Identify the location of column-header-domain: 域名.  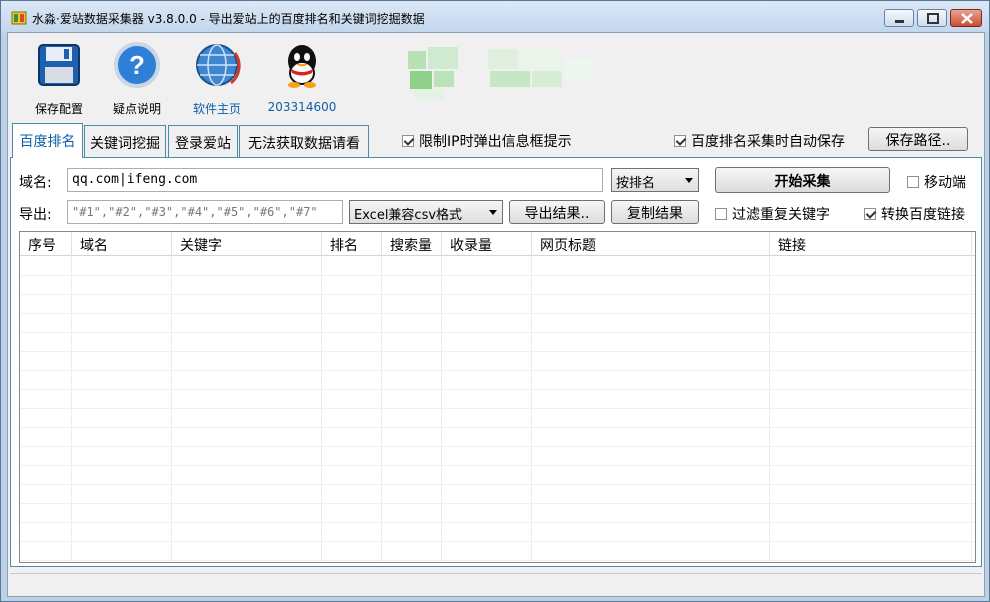
(122, 244).